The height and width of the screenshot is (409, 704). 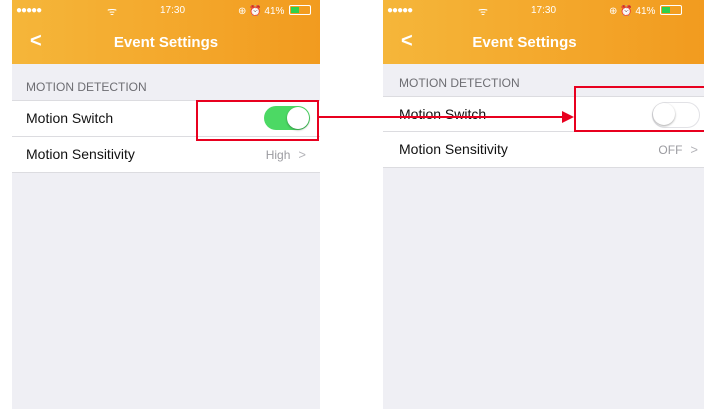 What do you see at coordinates (257, 120) in the screenshot?
I see `highlight-box-left` at bounding box center [257, 120].